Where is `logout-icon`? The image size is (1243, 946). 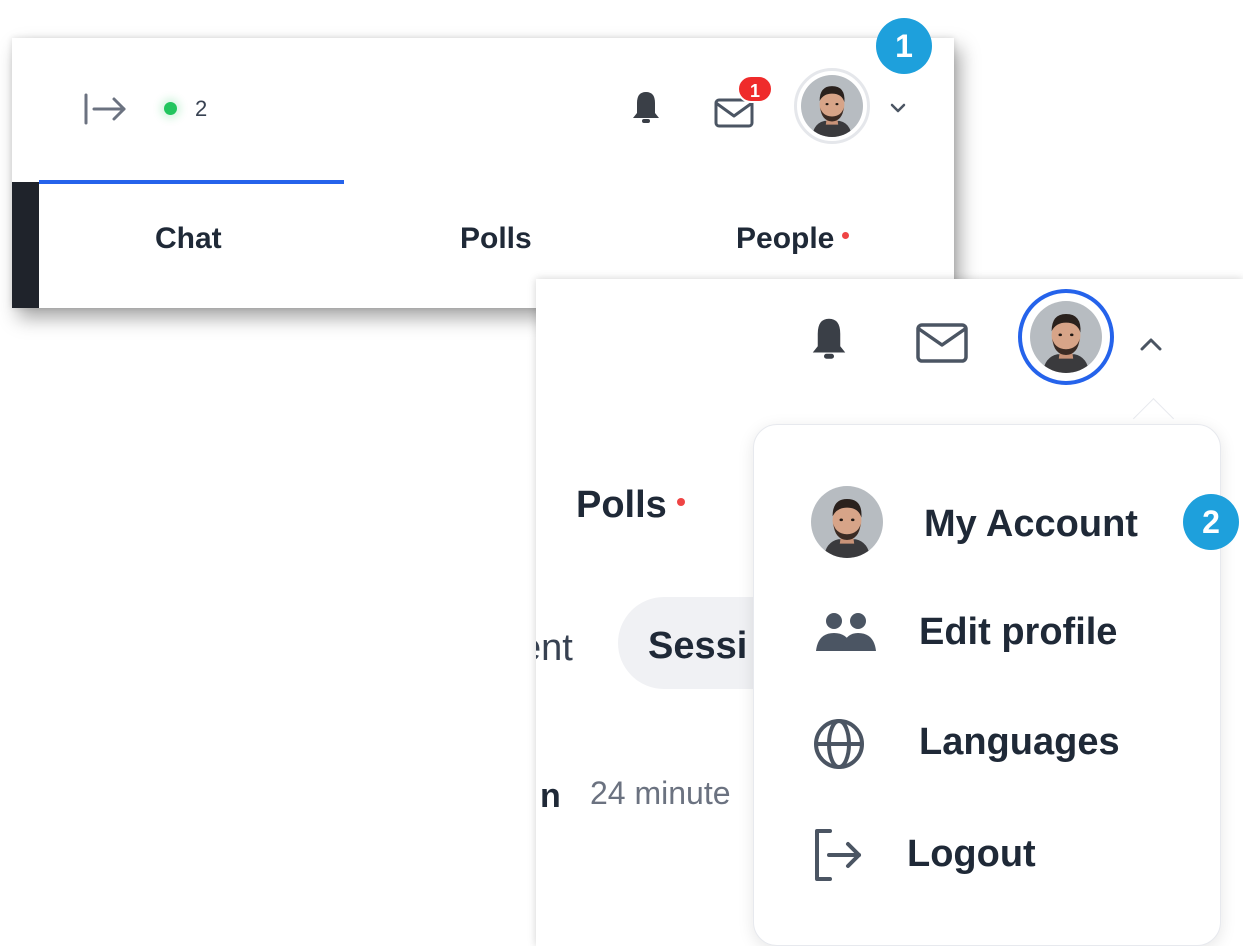
logout-icon is located at coordinates (838, 855).